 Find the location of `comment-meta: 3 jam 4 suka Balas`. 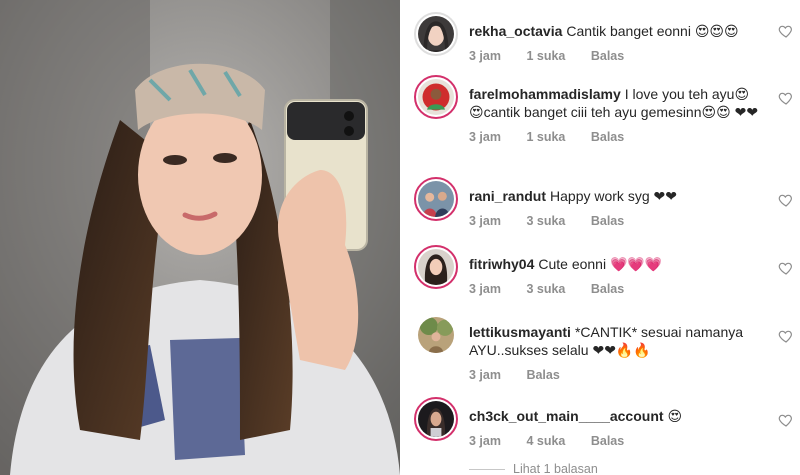

comment-meta: 3 jam 4 suka Balas is located at coordinates (614, 441).